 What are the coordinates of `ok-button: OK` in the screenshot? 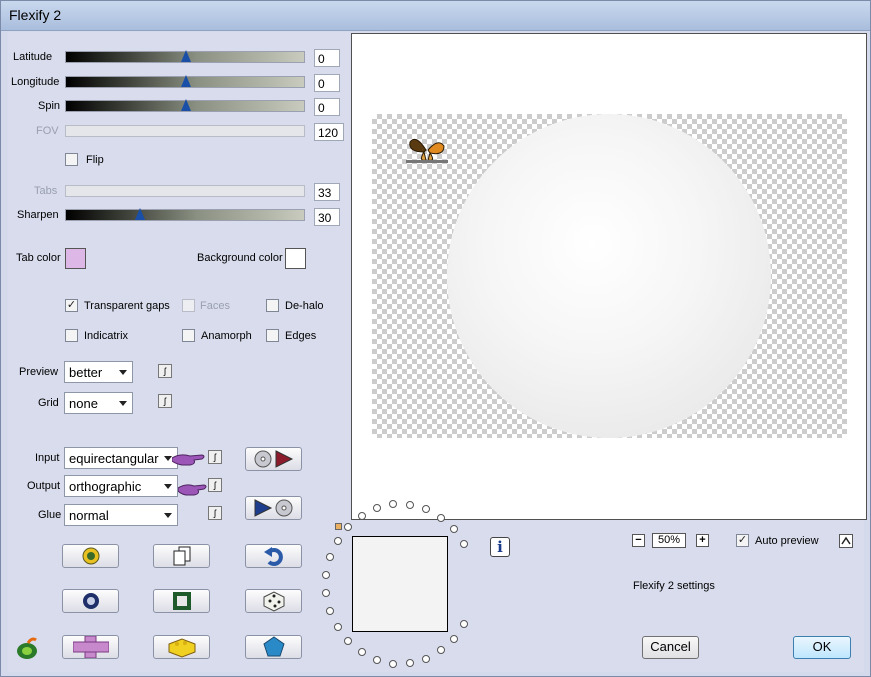 It's located at (822, 647).